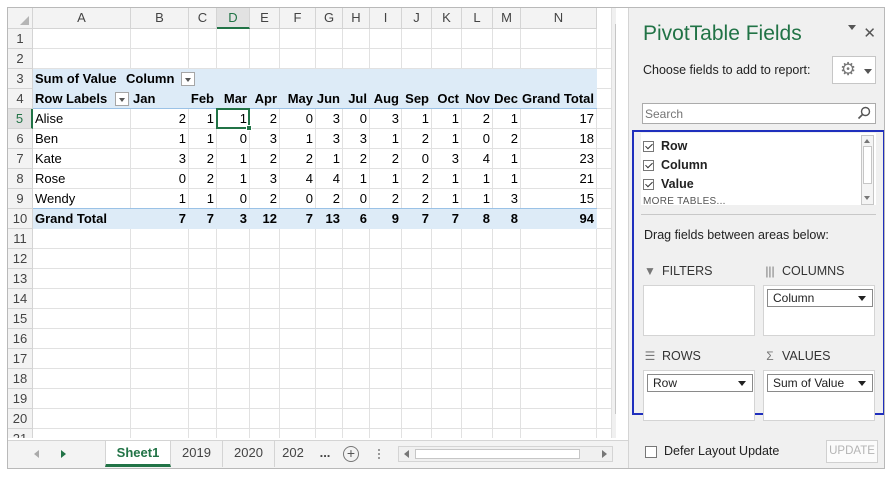 The width and height of the screenshot is (891, 479). I want to click on columns-area: ||| COLUMNS Column, so click(819, 298).